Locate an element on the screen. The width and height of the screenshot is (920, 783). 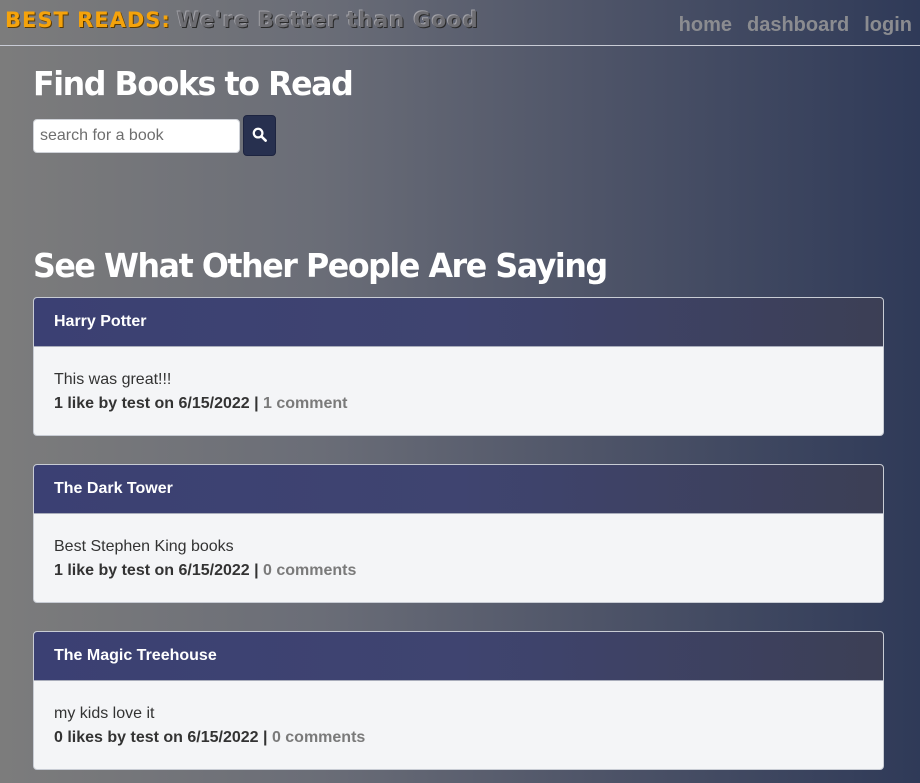
search-button is located at coordinates (259, 135).